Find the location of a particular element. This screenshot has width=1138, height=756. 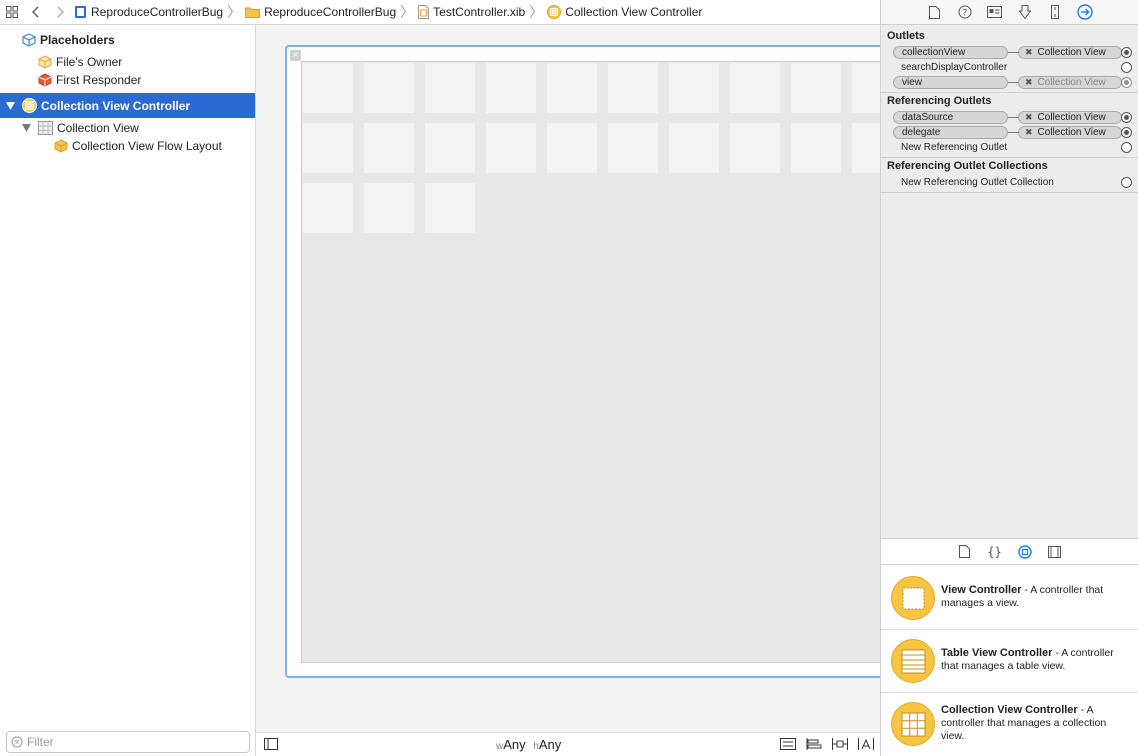

media-library-icon is located at coordinates (1055, 552).